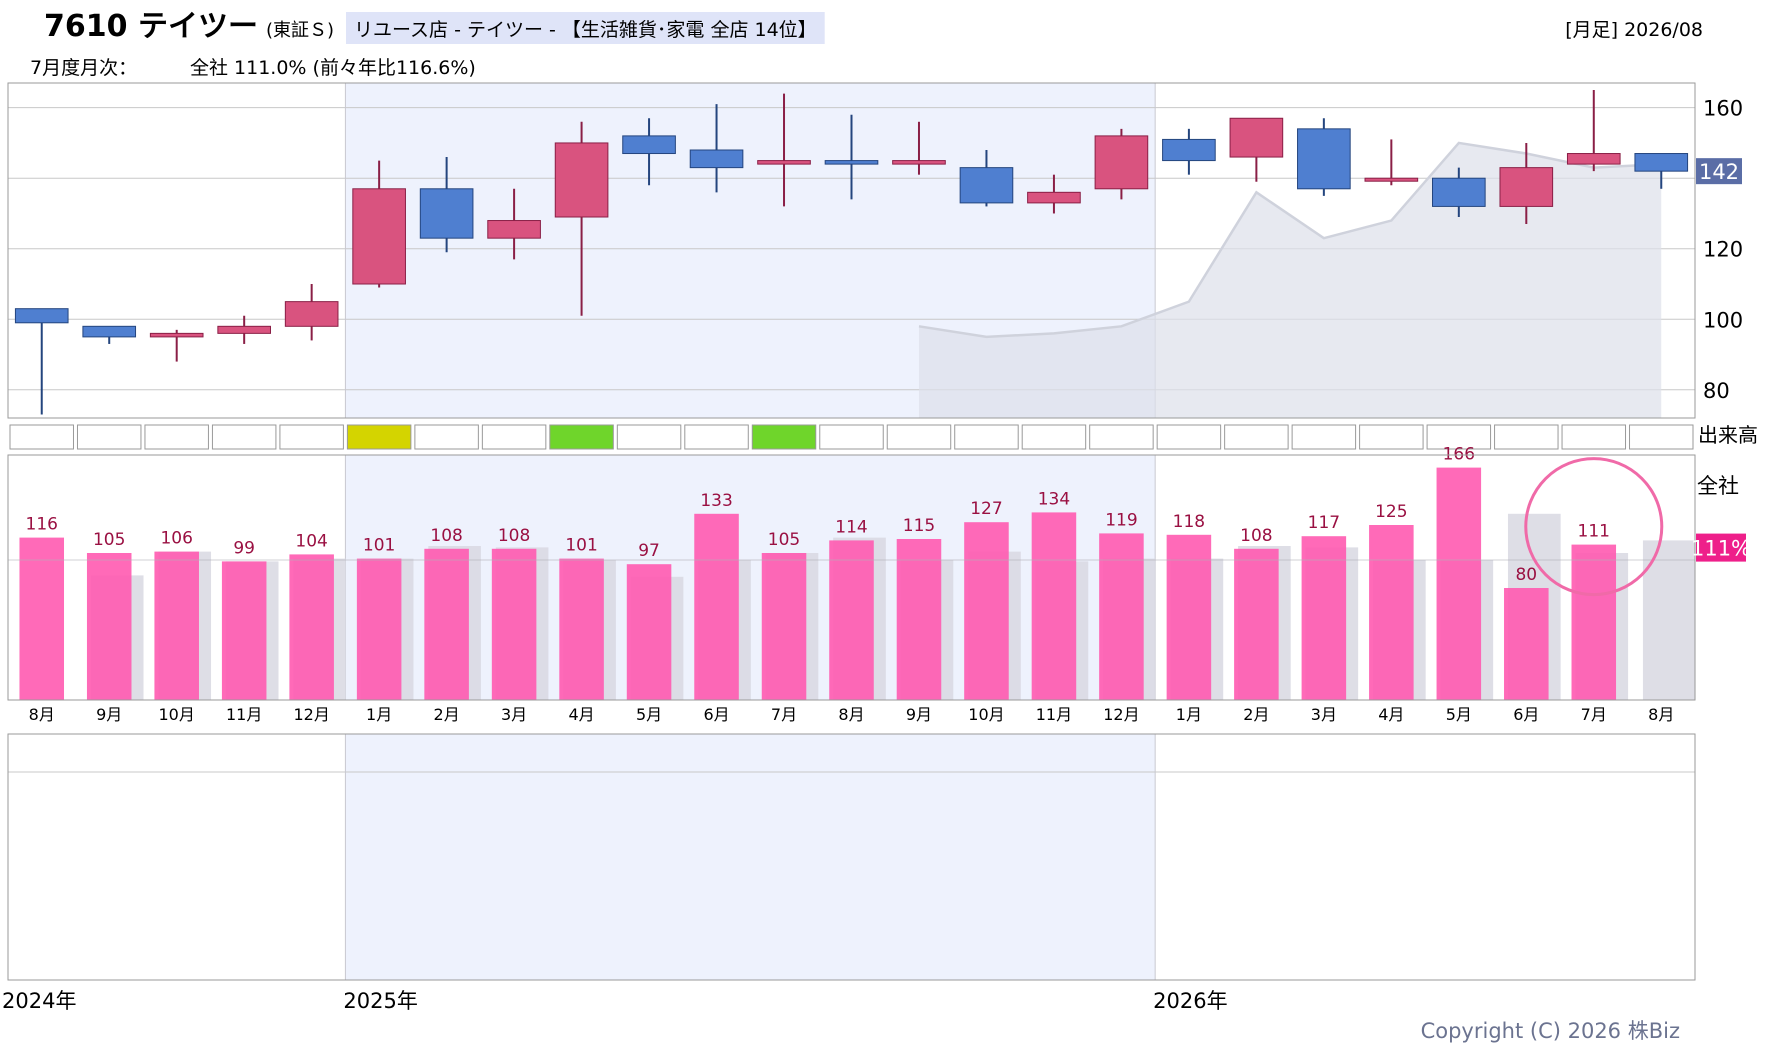 The image size is (1780, 1054). Describe the element at coordinates (1526, 714) in the screenshot. I see `month-tick-label: 6月` at that location.